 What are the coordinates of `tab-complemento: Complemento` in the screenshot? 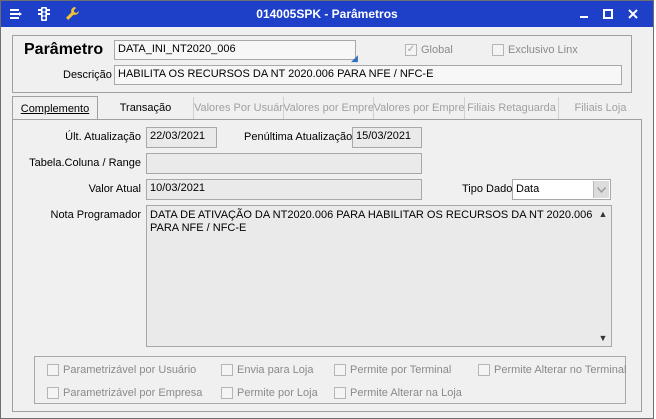 It's located at (55, 108).